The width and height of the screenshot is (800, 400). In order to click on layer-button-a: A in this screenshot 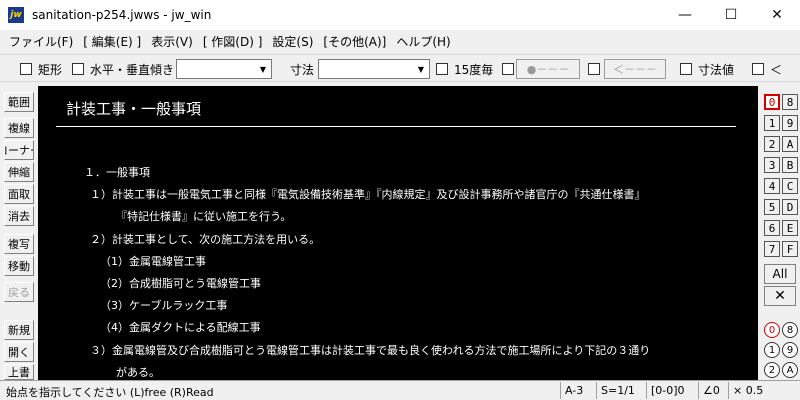, I will do `click(790, 144)`.